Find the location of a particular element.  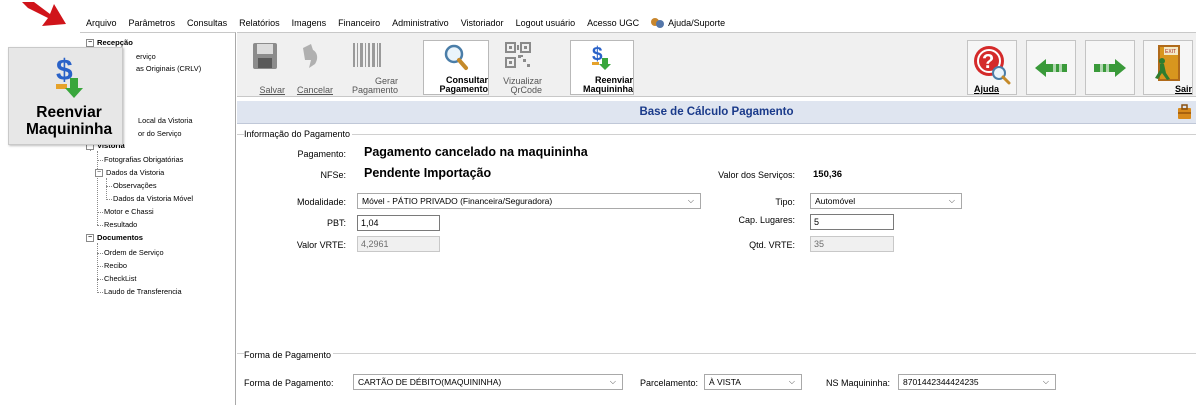

forma-pagamento-select: CARTÃO DE DÉBITO(MAQUININHA) ⌵ is located at coordinates (488, 382).